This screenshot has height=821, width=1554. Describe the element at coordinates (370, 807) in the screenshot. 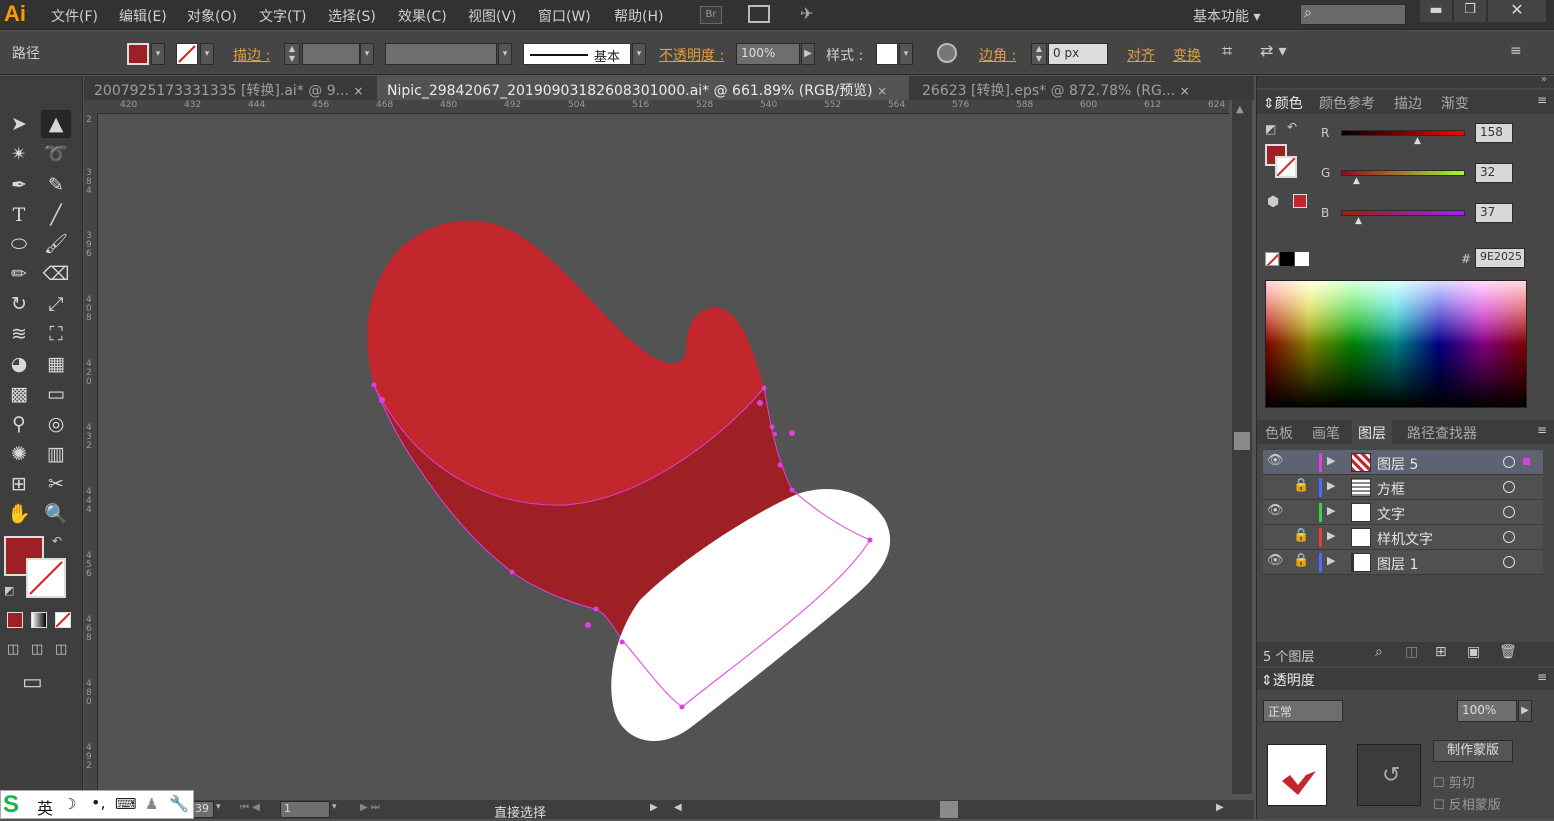

I see `last-artboard-icon: ▶ ⏭` at that location.